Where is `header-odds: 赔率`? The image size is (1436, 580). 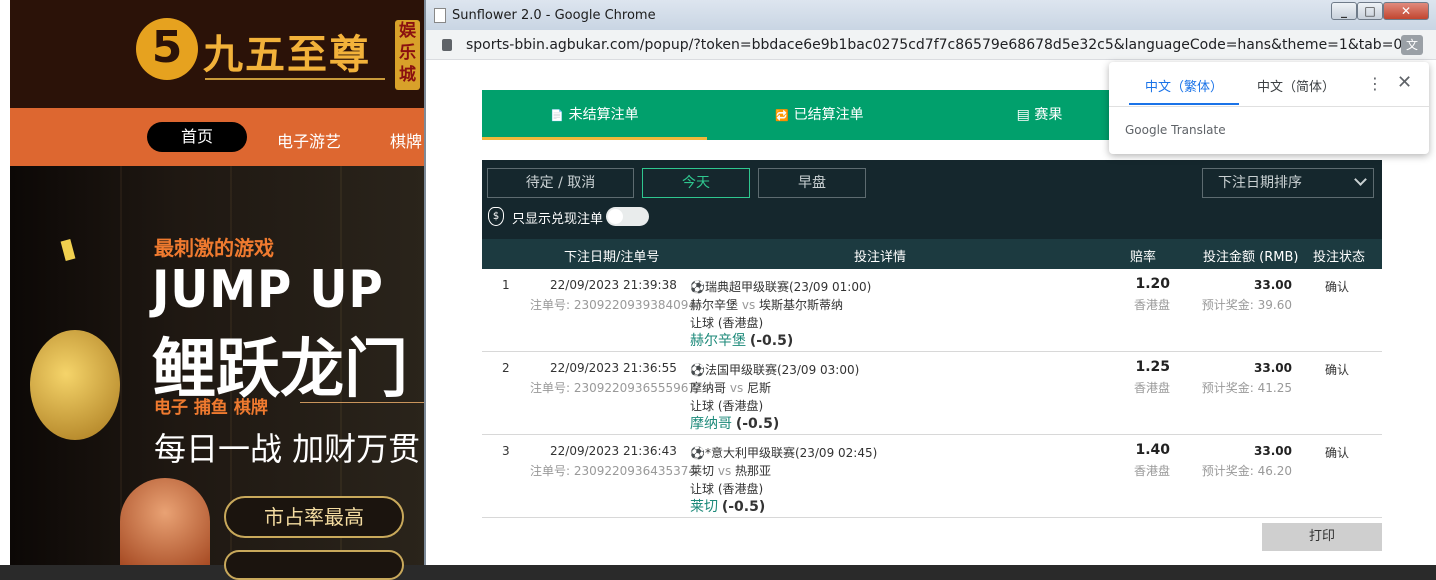 header-odds: 赔率 is located at coordinates (1143, 257).